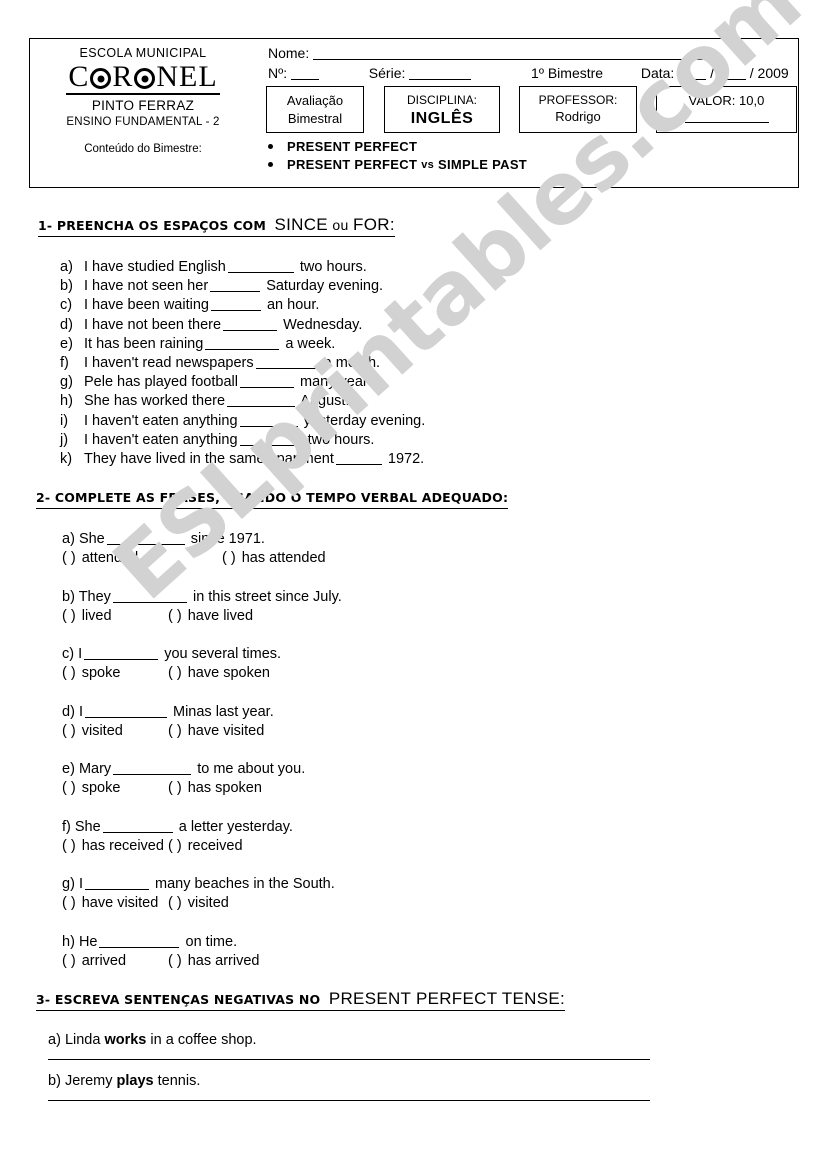 The image size is (821, 1169). I want to click on data-label: Data:, so click(657, 73).